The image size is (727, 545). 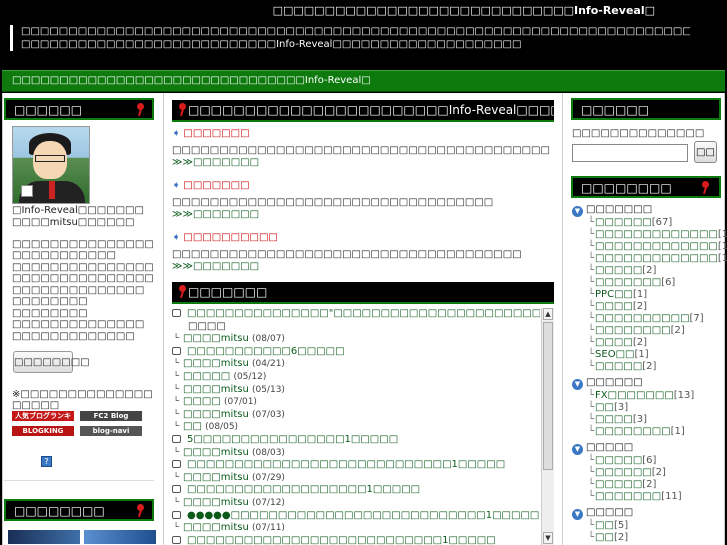 I want to click on ranking-banner: blog-navi, so click(x=111, y=431).